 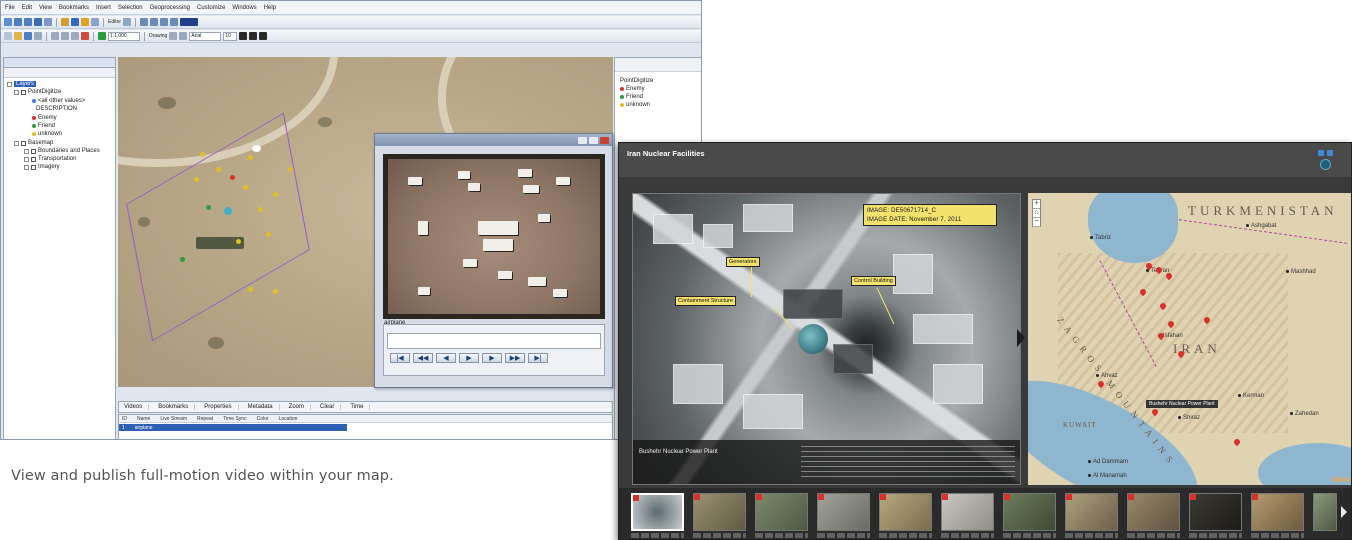 What do you see at coordinates (130, 8) in the screenshot?
I see `menu-selection: Selection` at bounding box center [130, 8].